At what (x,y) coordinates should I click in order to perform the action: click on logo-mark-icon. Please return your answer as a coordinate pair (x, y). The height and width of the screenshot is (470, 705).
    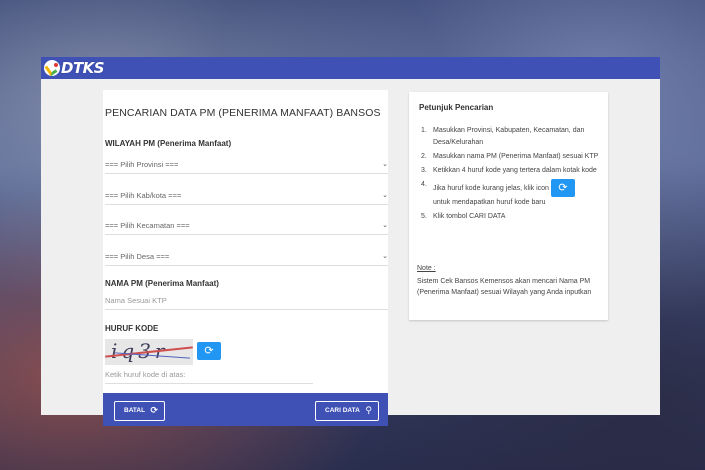
    Looking at the image, I should click on (52, 68).